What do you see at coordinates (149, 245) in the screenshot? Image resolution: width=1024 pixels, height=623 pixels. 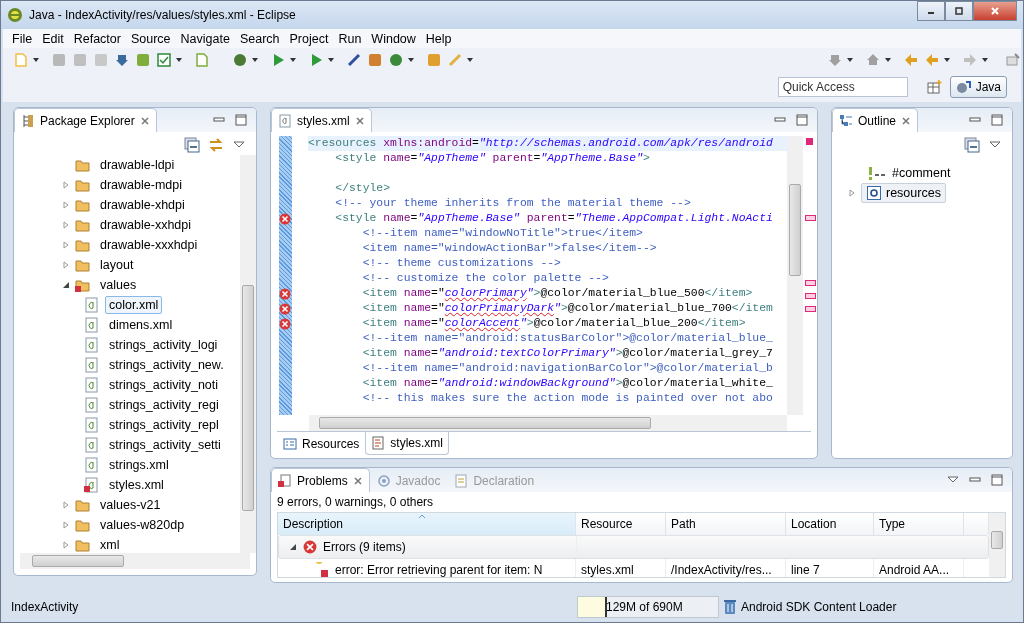 I see `tree-item: drawable-xxxhdpi` at bounding box center [149, 245].